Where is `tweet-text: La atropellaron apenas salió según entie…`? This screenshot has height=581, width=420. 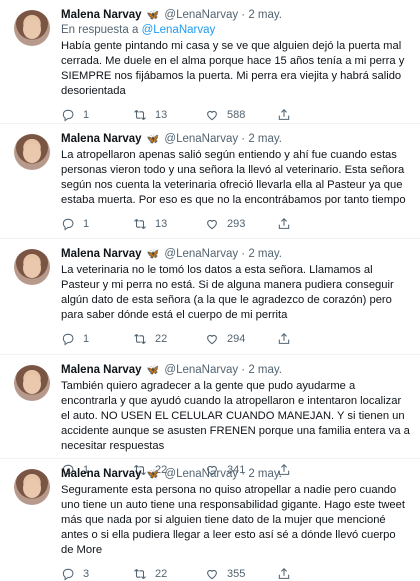
tweet-text: La atropellaron apenas salió según entie… is located at coordinates (234, 177).